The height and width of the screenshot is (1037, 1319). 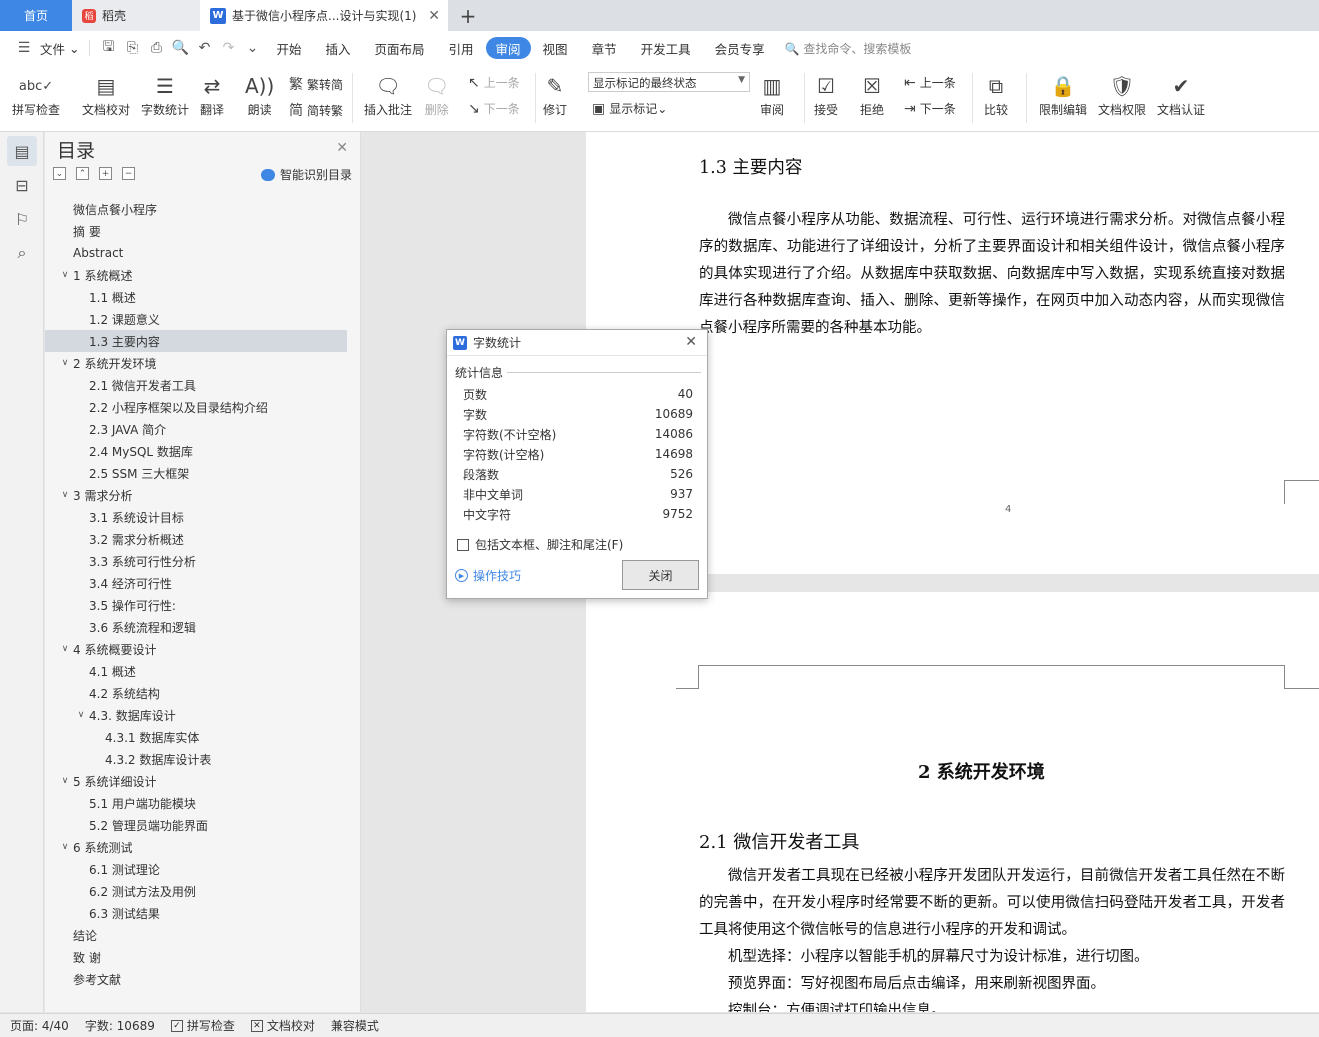 What do you see at coordinates (203, 275) in the screenshot?
I see `toc-item: ∨ 1 系统概述` at bounding box center [203, 275].